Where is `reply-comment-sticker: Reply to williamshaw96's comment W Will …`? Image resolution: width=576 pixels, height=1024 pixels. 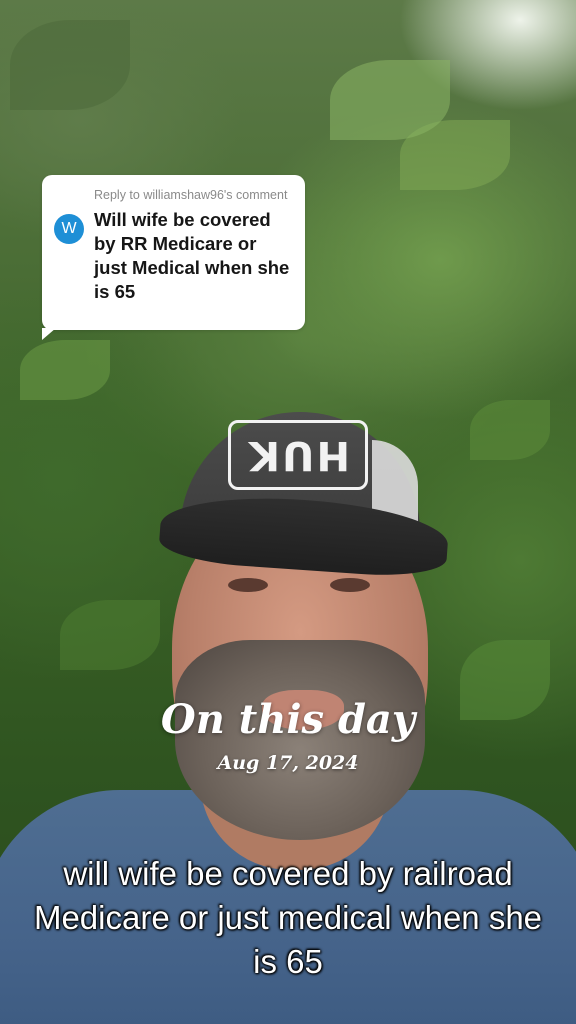
reply-comment-sticker: Reply to williamshaw96's comment W Will … is located at coordinates (173, 257).